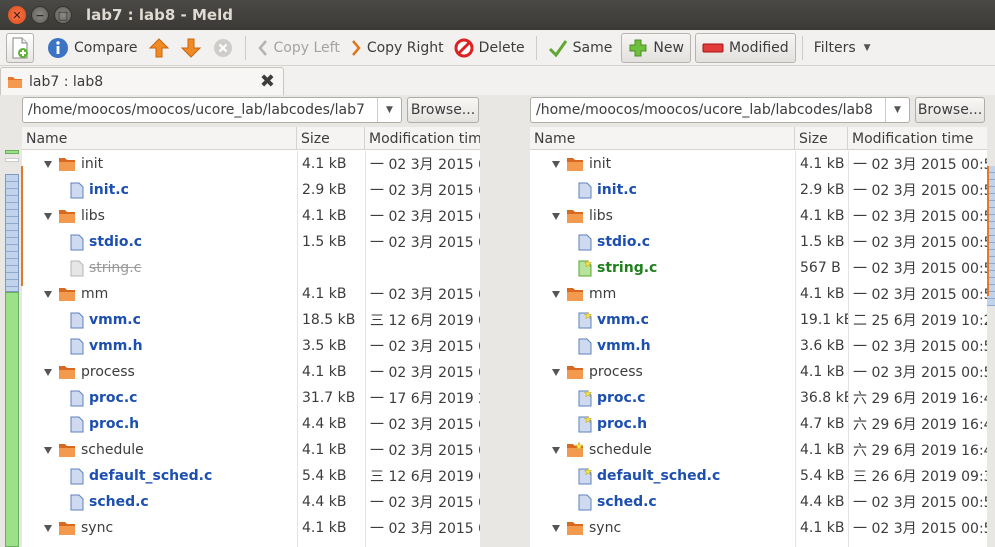 This screenshot has height=547, width=995. What do you see at coordinates (917, 138) in the screenshot?
I see `right-header-time: Modification time` at bounding box center [917, 138].